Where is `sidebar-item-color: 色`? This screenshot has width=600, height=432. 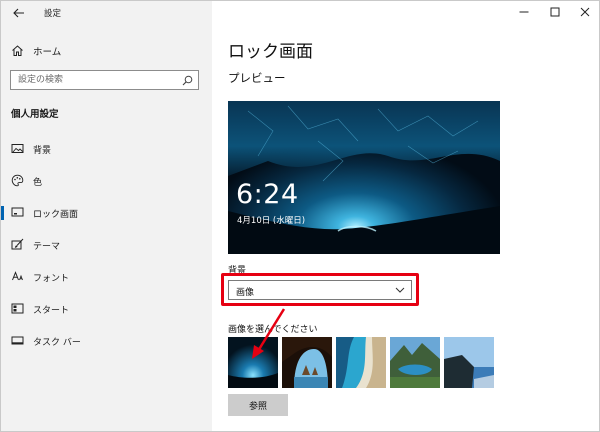
sidebar-item-color: 色 is located at coordinates (106, 181).